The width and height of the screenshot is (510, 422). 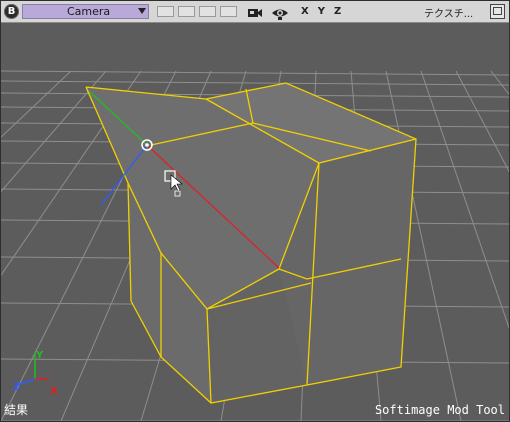 What do you see at coordinates (337, 11) in the screenshot?
I see `view-z-button: Z` at bounding box center [337, 11].